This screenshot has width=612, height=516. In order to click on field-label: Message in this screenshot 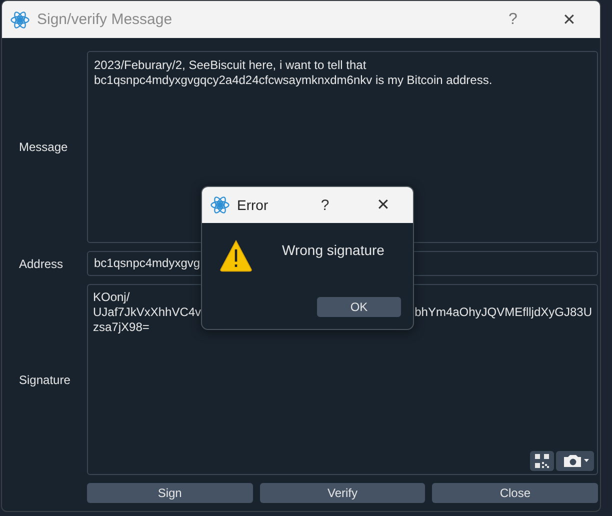, I will do `click(43, 147)`.